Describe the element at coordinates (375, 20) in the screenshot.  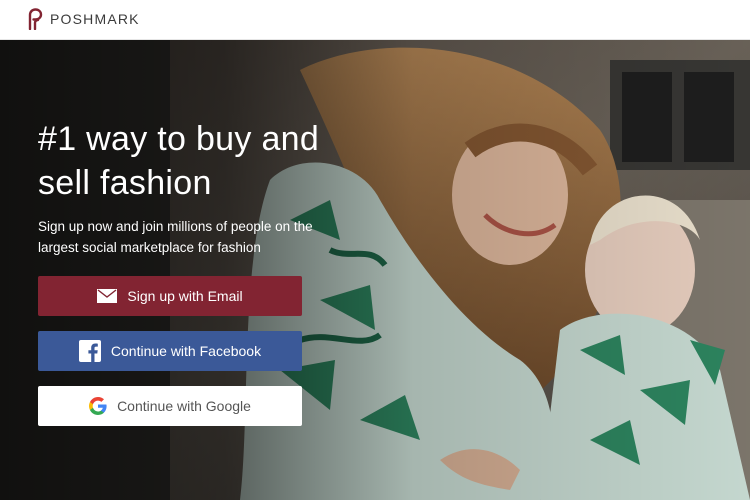
I see `top-header: POSHMARK` at that location.